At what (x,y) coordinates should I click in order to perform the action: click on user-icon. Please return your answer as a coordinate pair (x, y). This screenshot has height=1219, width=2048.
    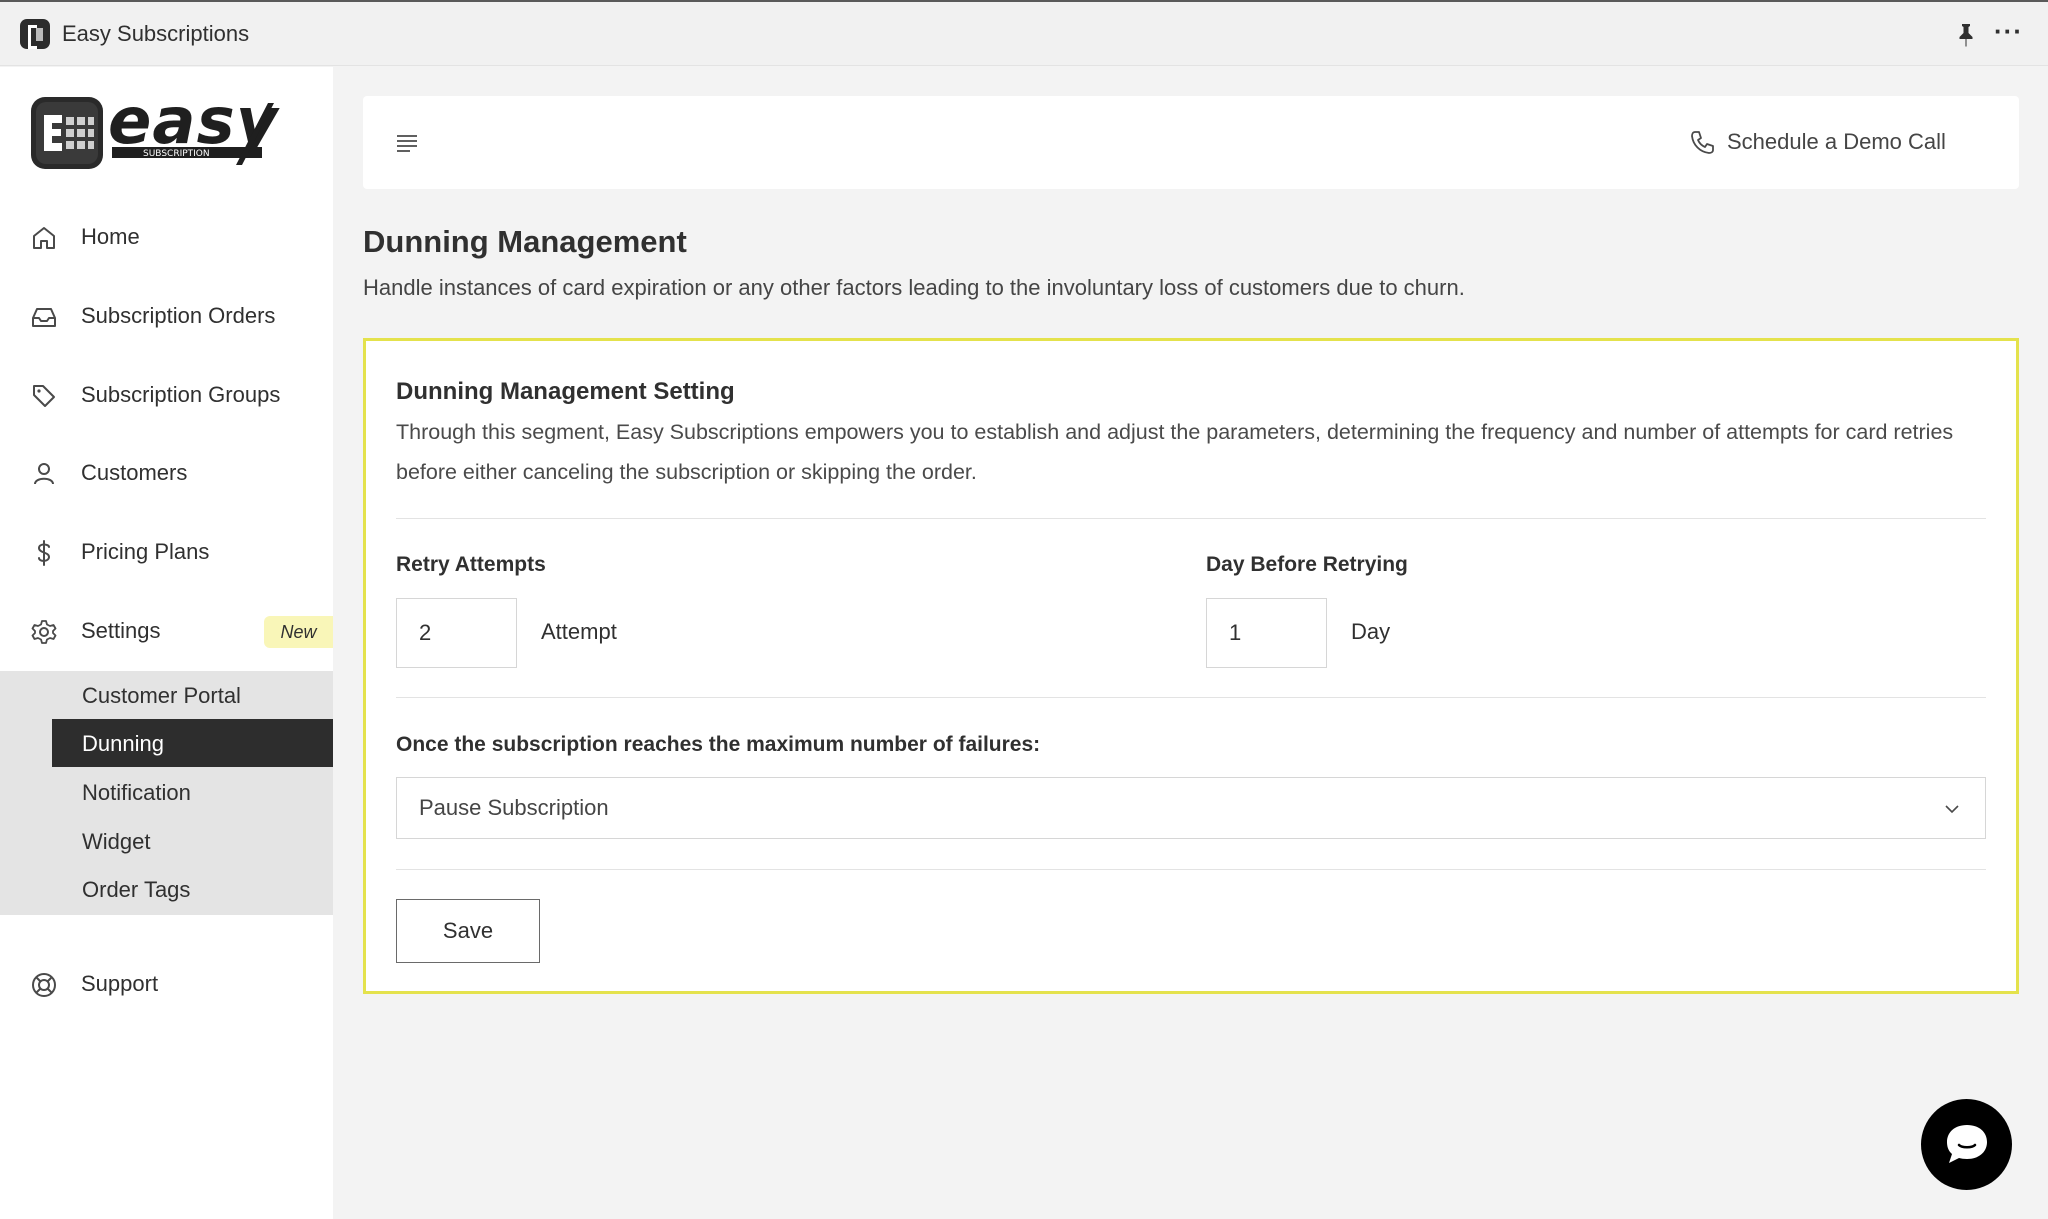
    Looking at the image, I should click on (44, 474).